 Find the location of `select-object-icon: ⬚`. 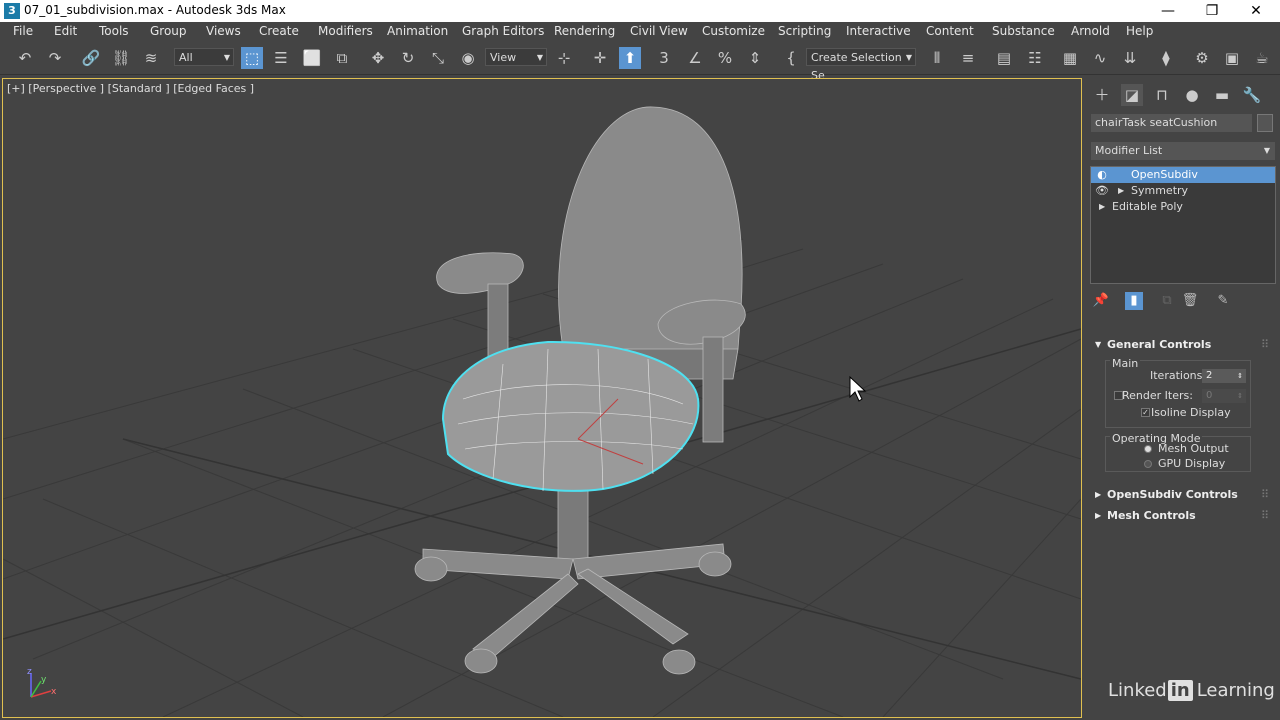

select-object-icon: ⬚ is located at coordinates (252, 58).